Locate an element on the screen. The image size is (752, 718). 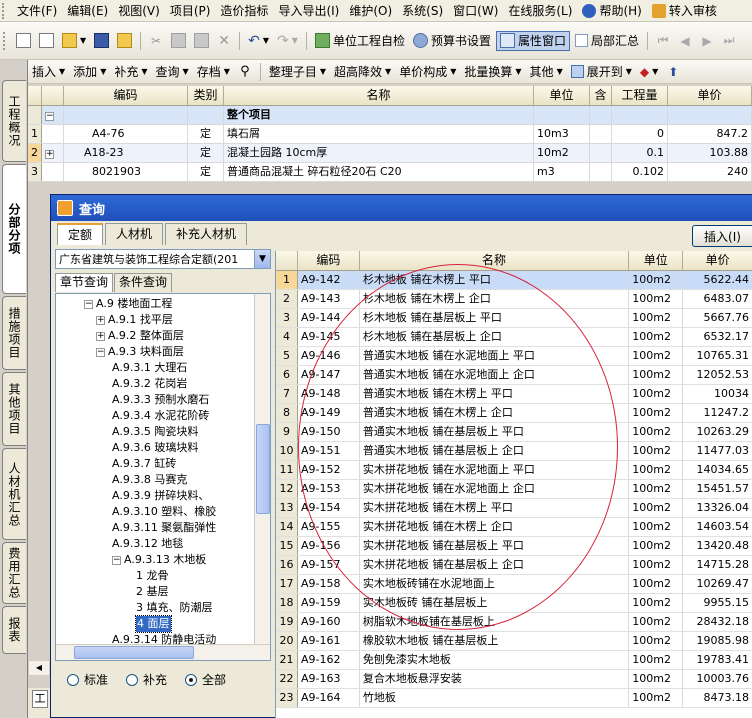
row-unit: 10m3 is located at coordinates (562, 134).